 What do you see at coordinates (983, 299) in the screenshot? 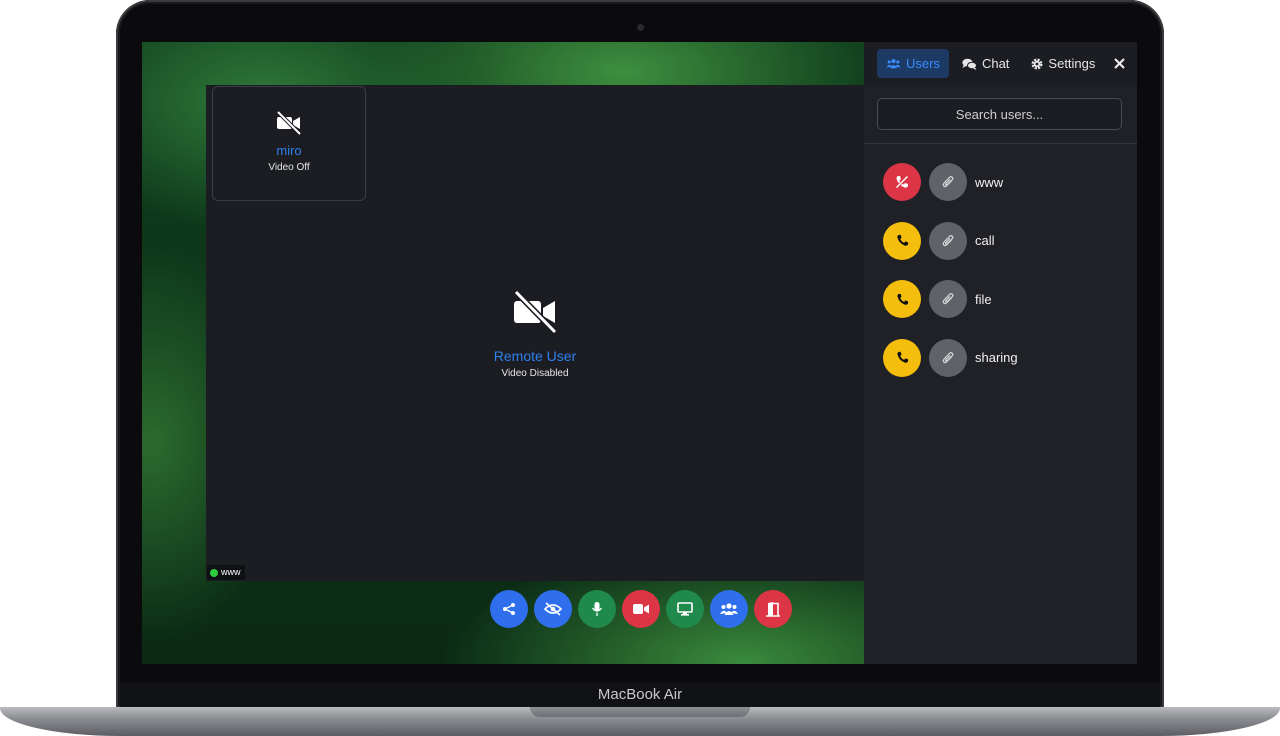
I see `user-name: file` at bounding box center [983, 299].